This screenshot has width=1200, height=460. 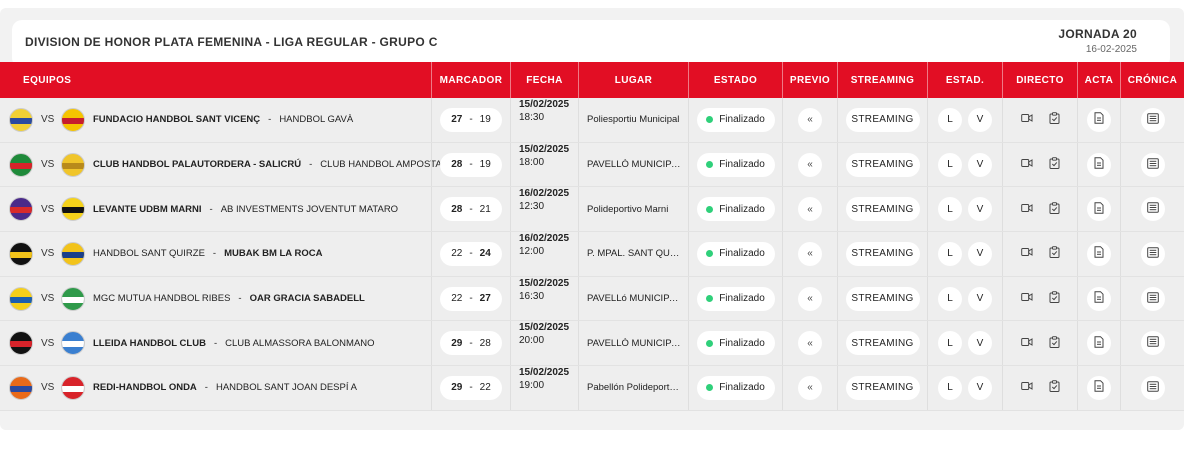 What do you see at coordinates (471, 164) in the screenshot?
I see `score-pill: 28-19` at bounding box center [471, 164].